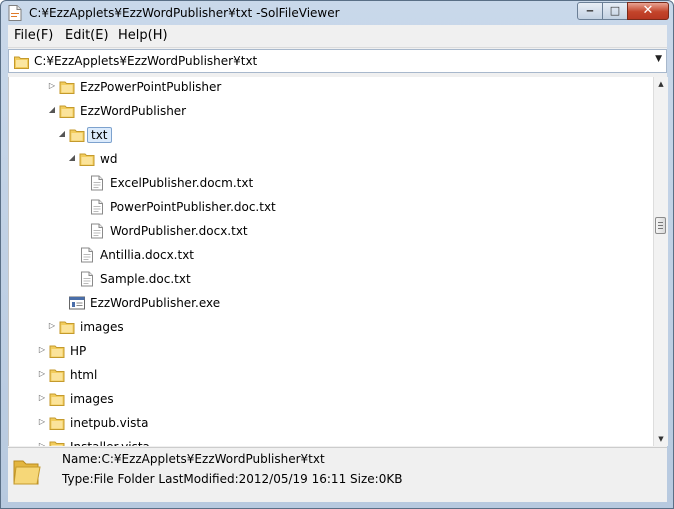 The height and width of the screenshot is (509, 674). I want to click on menu-file: File(F), so click(33, 35).